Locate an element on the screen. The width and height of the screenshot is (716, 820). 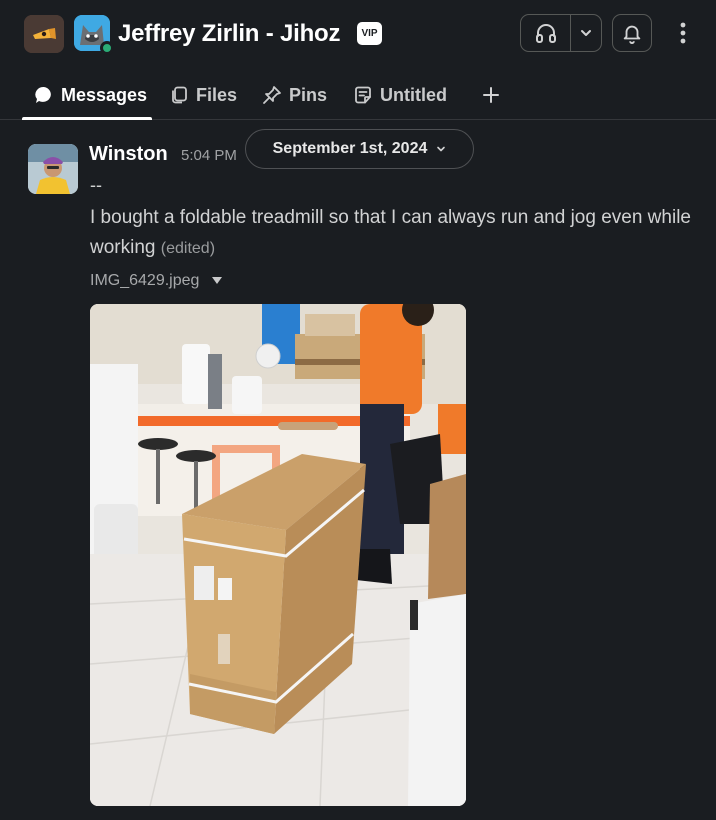
message-line-dashes: -- is located at coordinates (96, 185).